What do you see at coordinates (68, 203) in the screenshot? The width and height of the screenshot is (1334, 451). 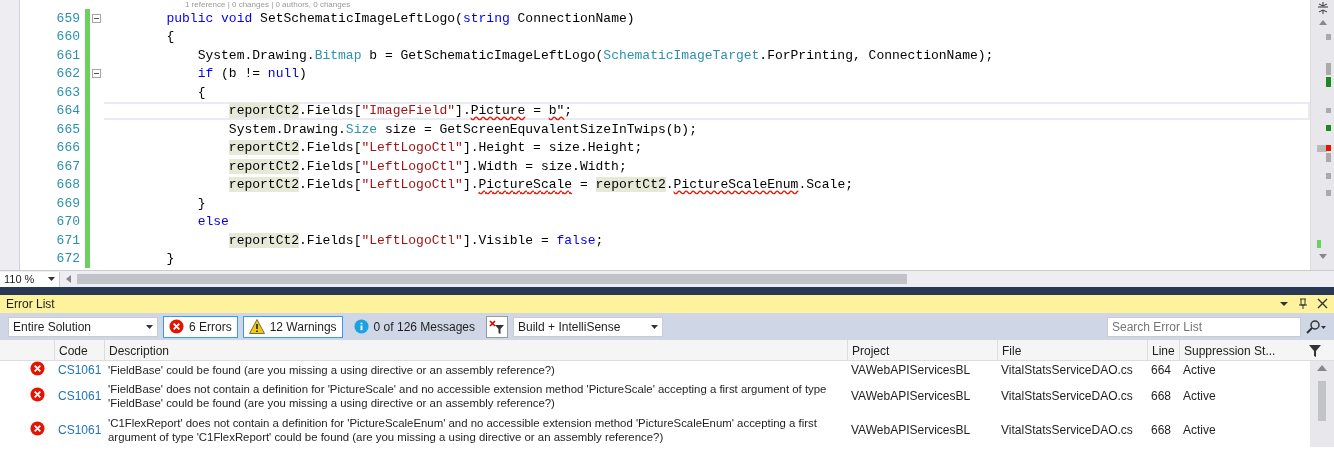 I see `line-number: 669` at bounding box center [68, 203].